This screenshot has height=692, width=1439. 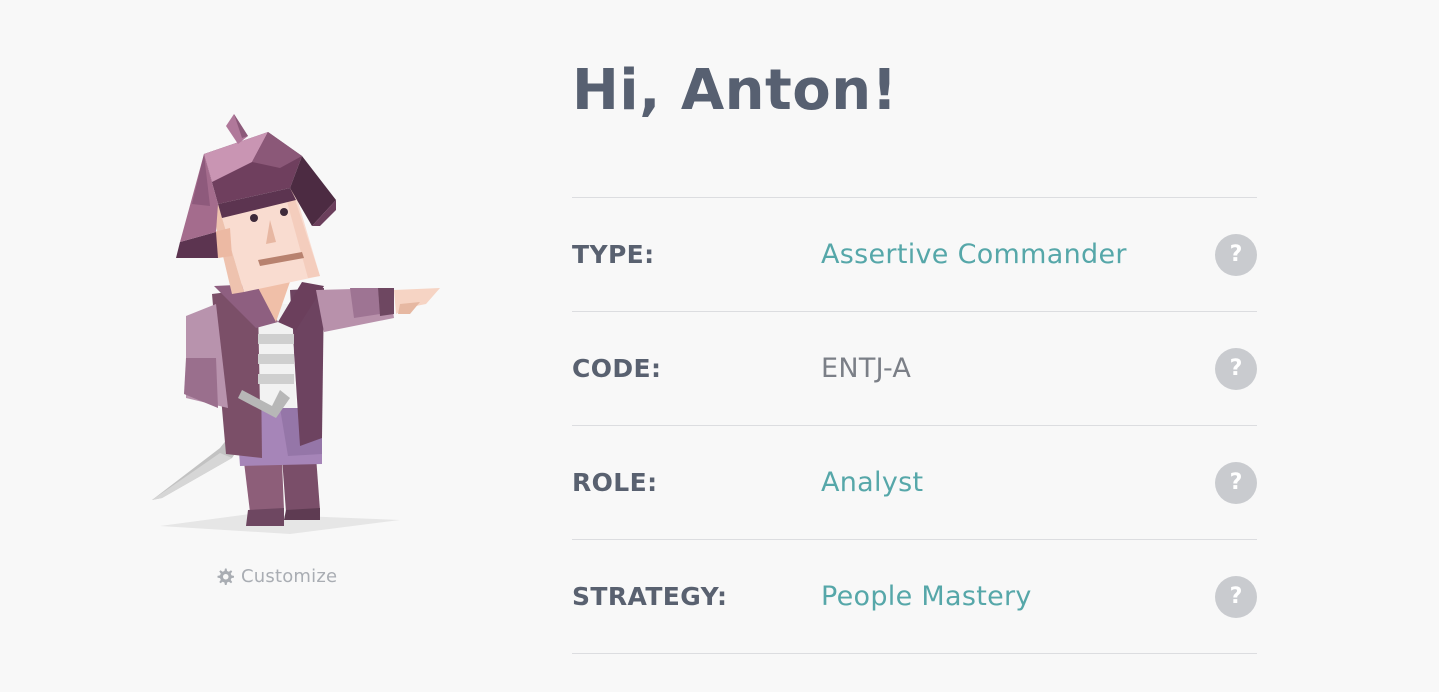 What do you see at coordinates (615, 482) in the screenshot?
I see `role-label: ROLE:` at bounding box center [615, 482].